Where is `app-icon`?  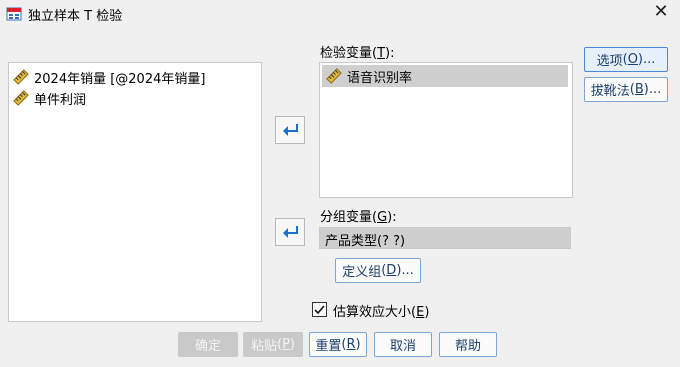 app-icon is located at coordinates (14, 14).